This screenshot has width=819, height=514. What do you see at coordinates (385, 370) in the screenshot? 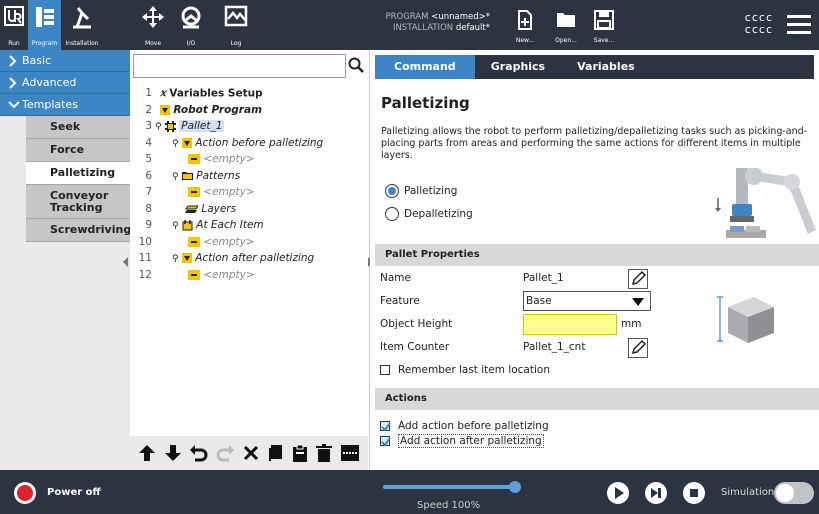
I see `checkbox-unchecked-icon` at bounding box center [385, 370].